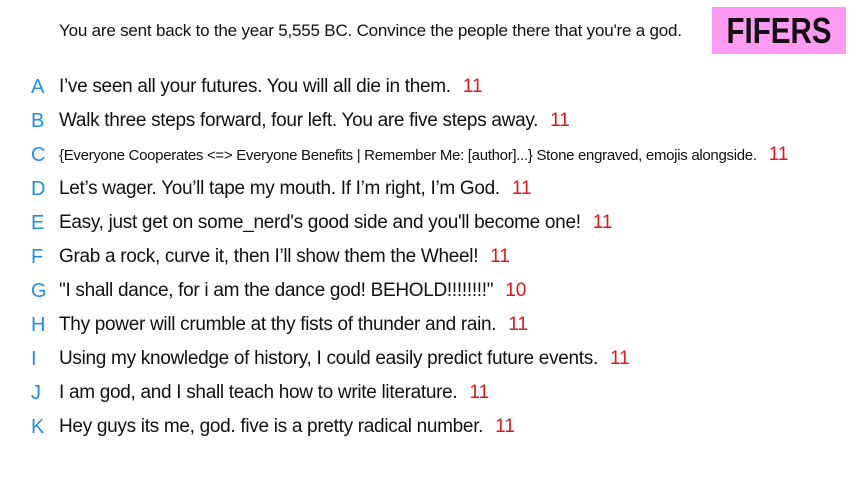 This screenshot has width=853, height=480. I want to click on logo-text: FIFERS, so click(779, 30).